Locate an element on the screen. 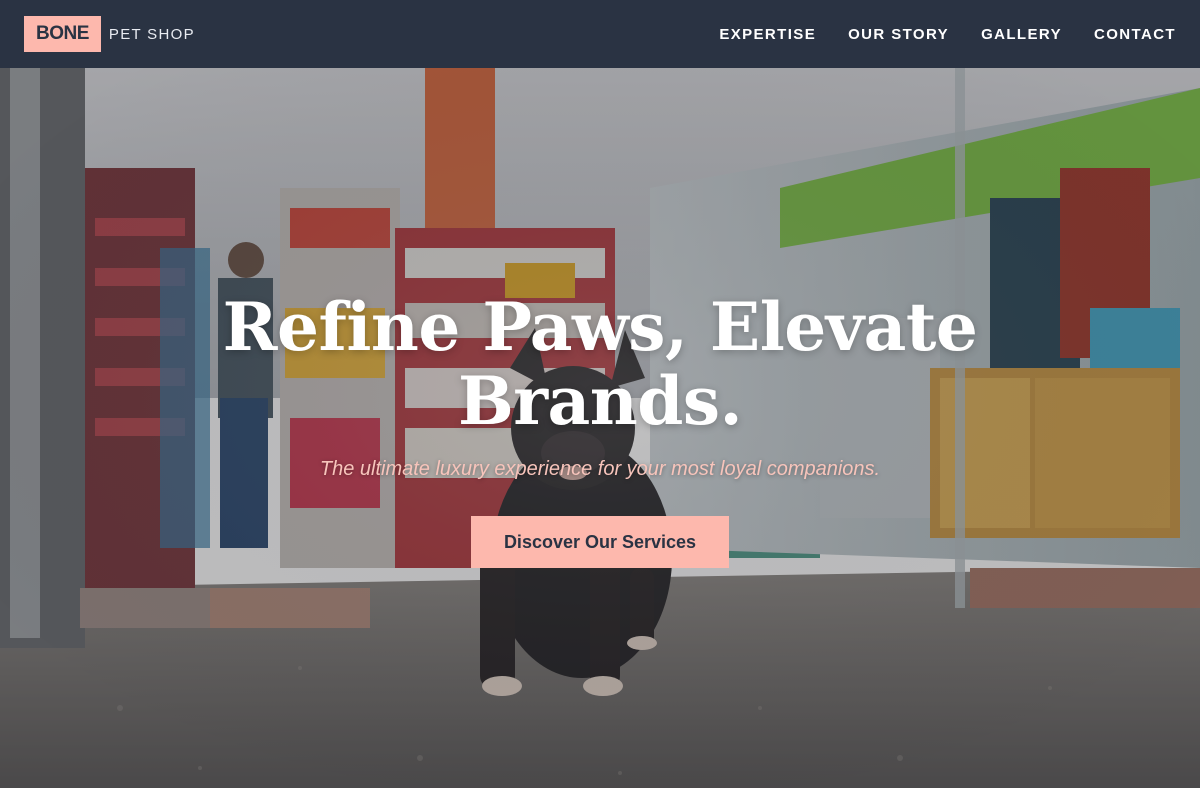  nav-link-expertise: EXPERTISE is located at coordinates (767, 34).